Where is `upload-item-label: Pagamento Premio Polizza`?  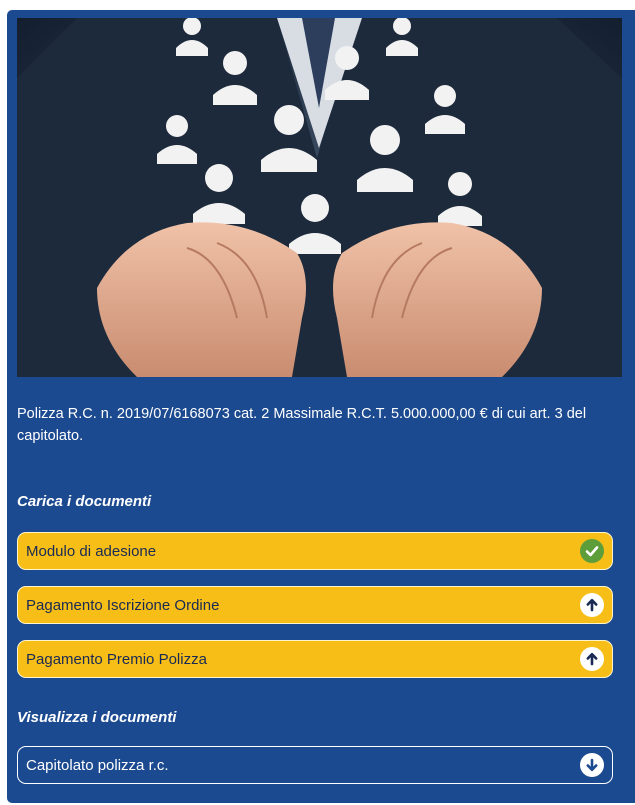
upload-item-label: Pagamento Premio Polizza is located at coordinates (116, 659).